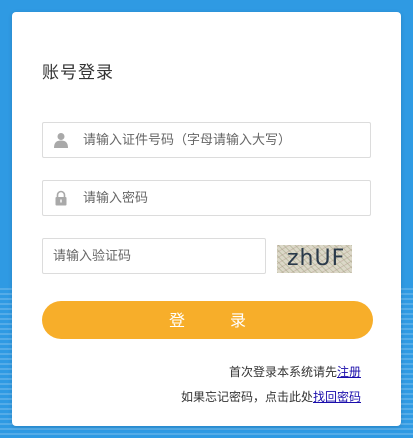 The image size is (413, 438). I want to click on register-link: 注册, so click(349, 372).